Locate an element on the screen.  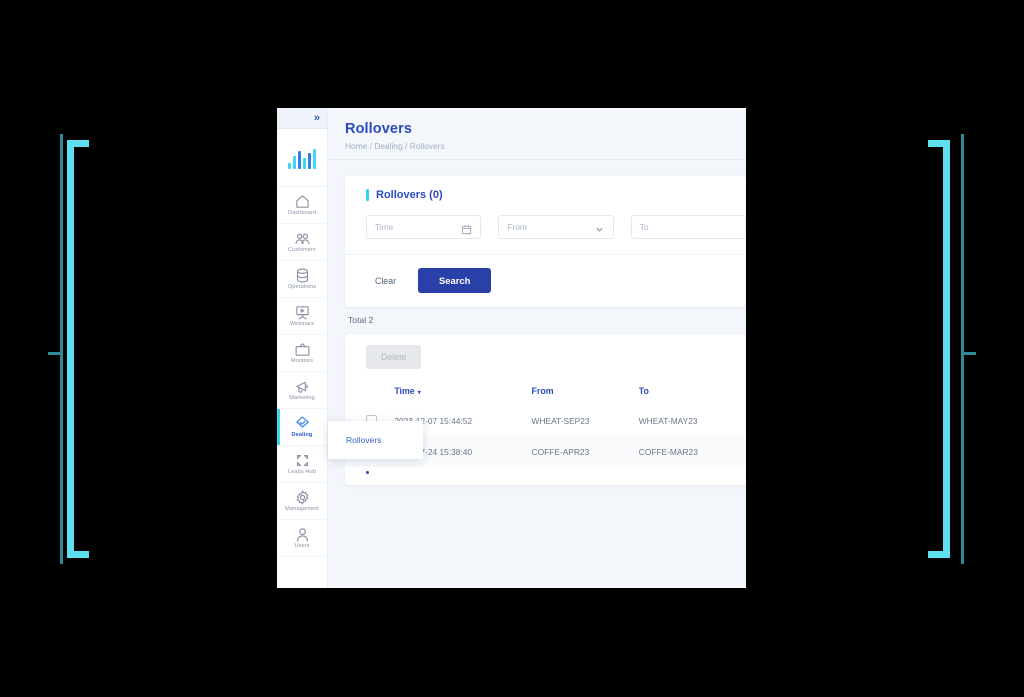
cell-from: WHEAT-SEP23 is located at coordinates (560, 420).